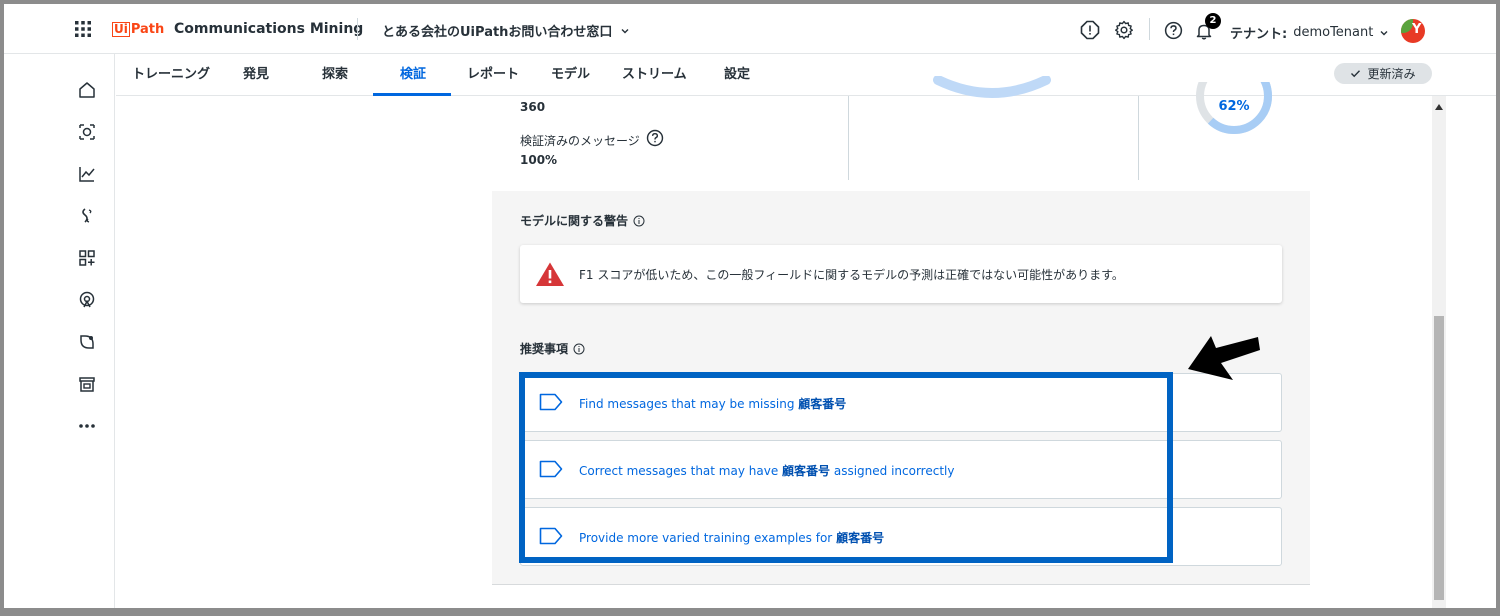 Image resolution: width=1500 pixels, height=616 pixels. Describe the element at coordinates (1224, 358) in the screenshot. I see `annotation-arrow-icon` at that location.